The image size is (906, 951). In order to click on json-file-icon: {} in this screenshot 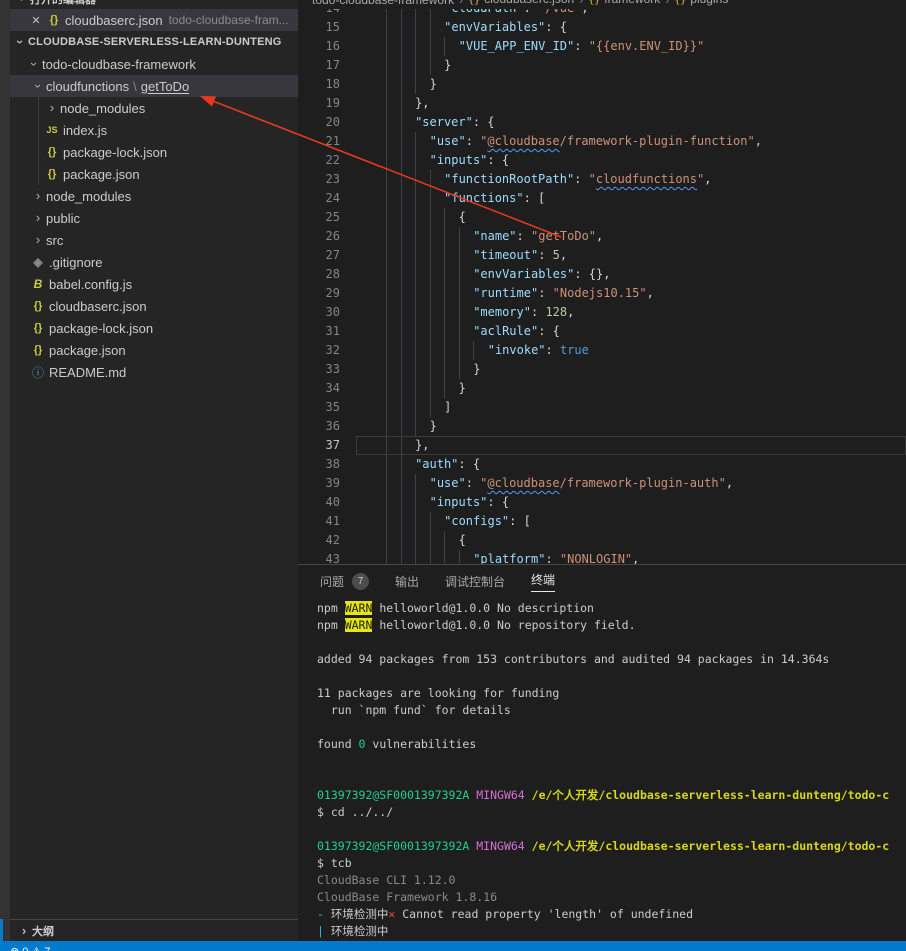, I will do `click(38, 328)`.